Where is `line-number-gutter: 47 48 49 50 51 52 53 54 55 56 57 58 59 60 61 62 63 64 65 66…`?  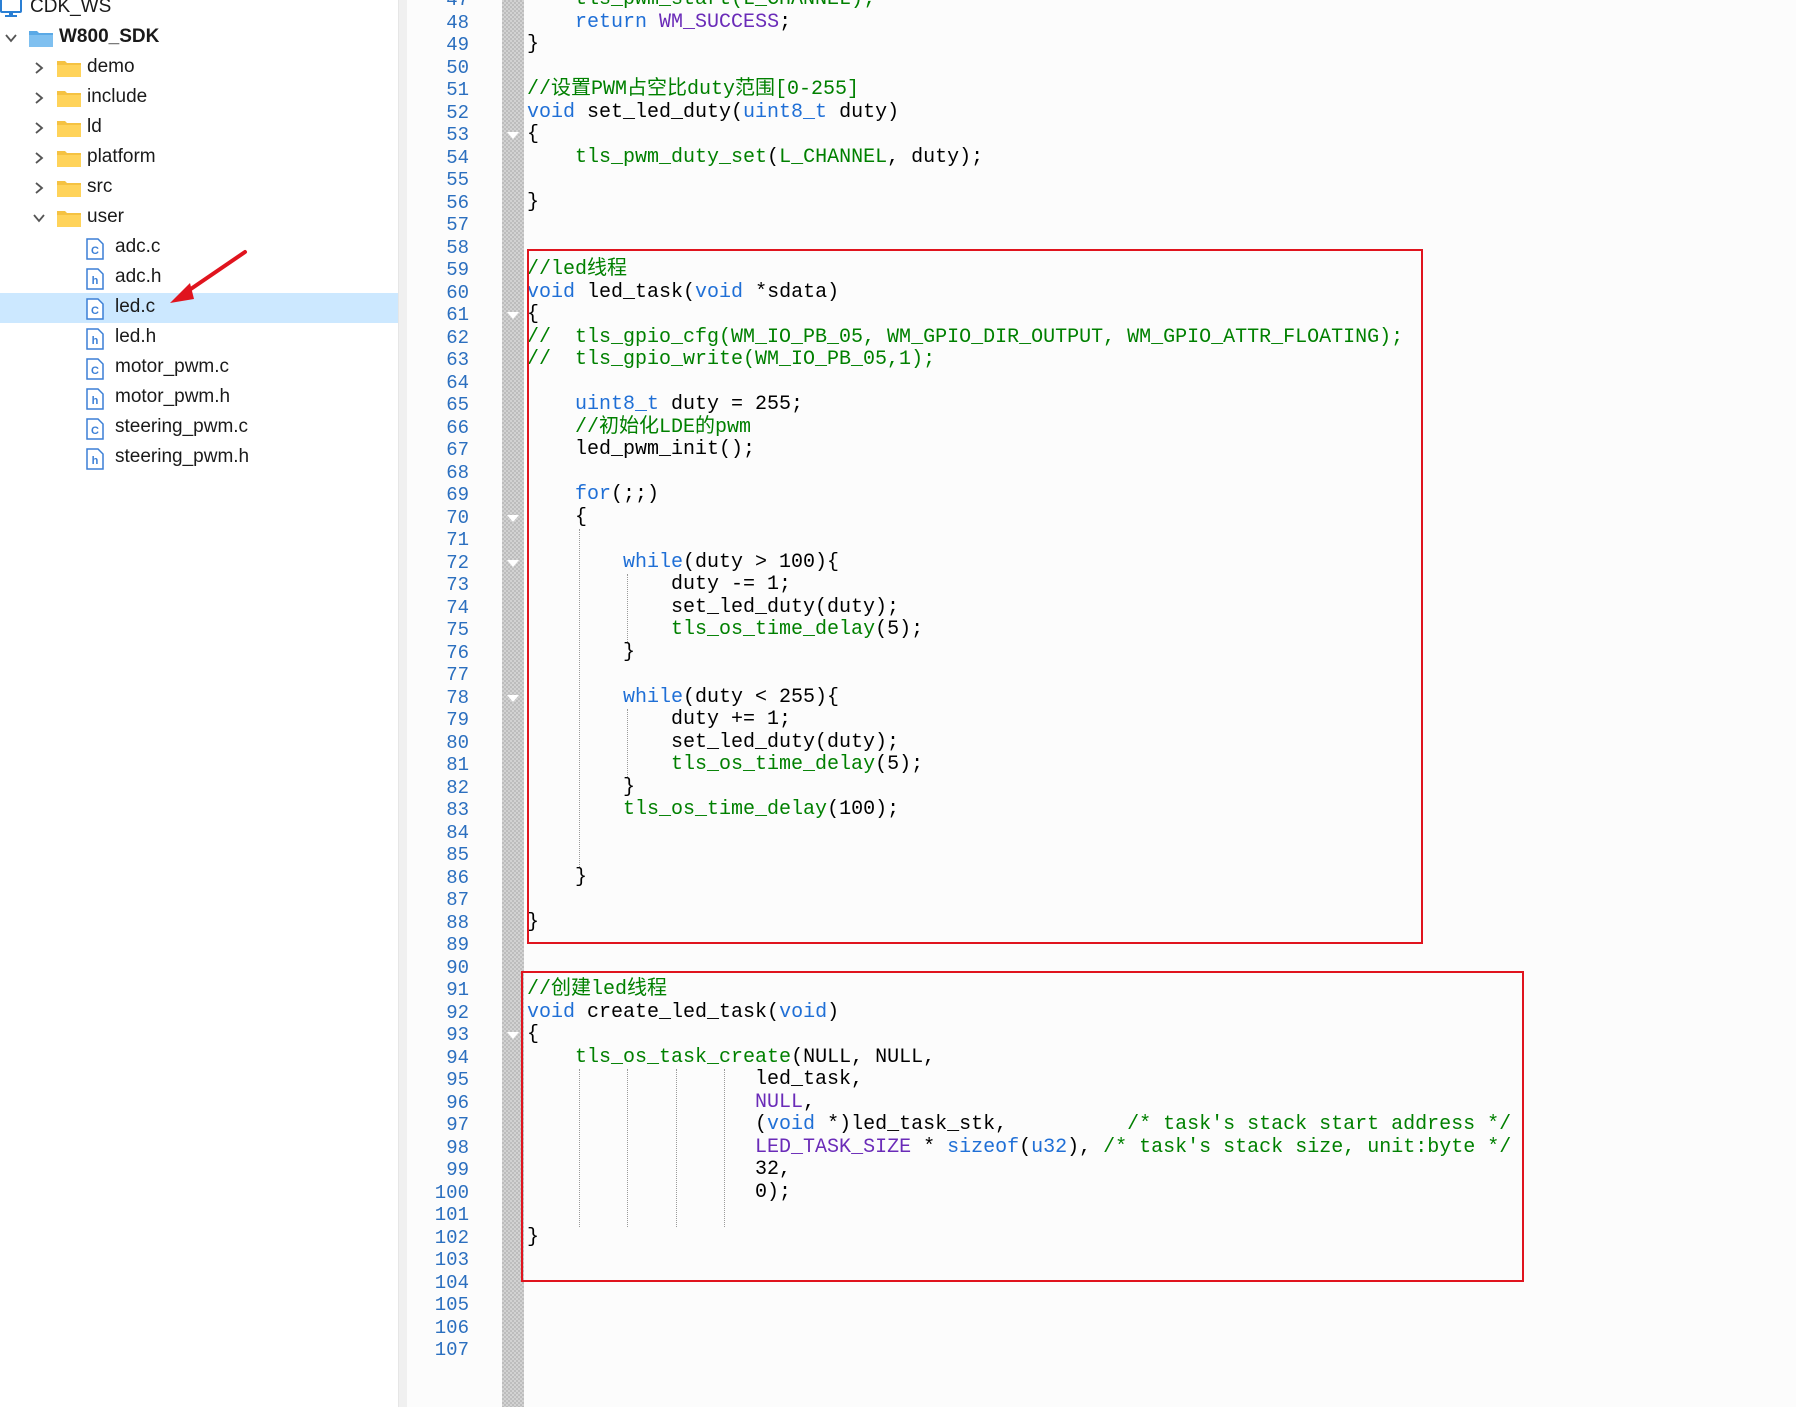
line-number-gutter: 47 48 49 50 51 52 53 54 55 56 57 58 59 60 61 62 63 64 65 66… is located at coordinates (438, 703).